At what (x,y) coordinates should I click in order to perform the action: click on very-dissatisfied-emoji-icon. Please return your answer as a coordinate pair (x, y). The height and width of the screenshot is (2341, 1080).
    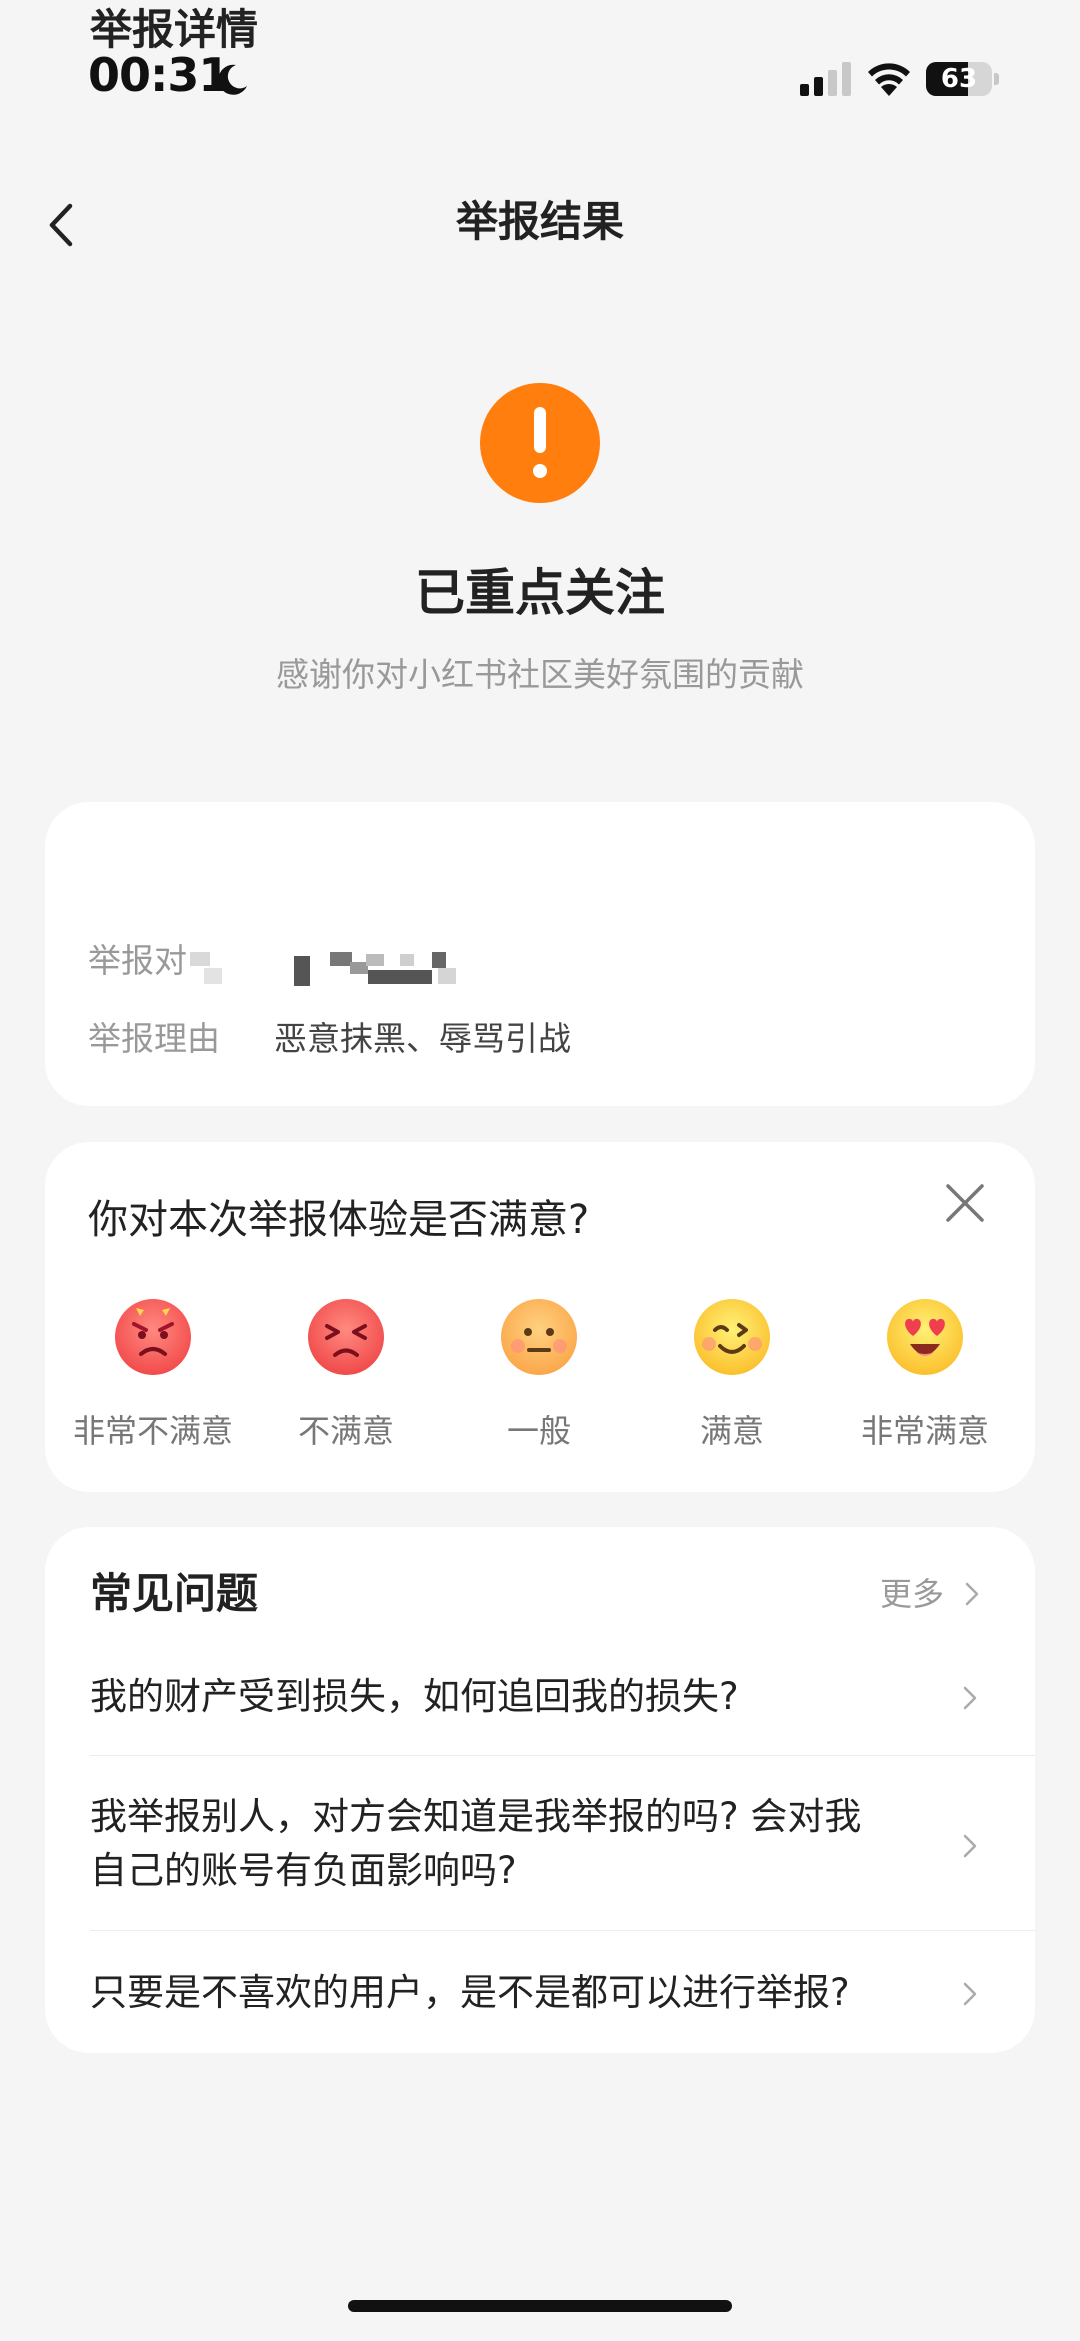
    Looking at the image, I should click on (153, 1337).